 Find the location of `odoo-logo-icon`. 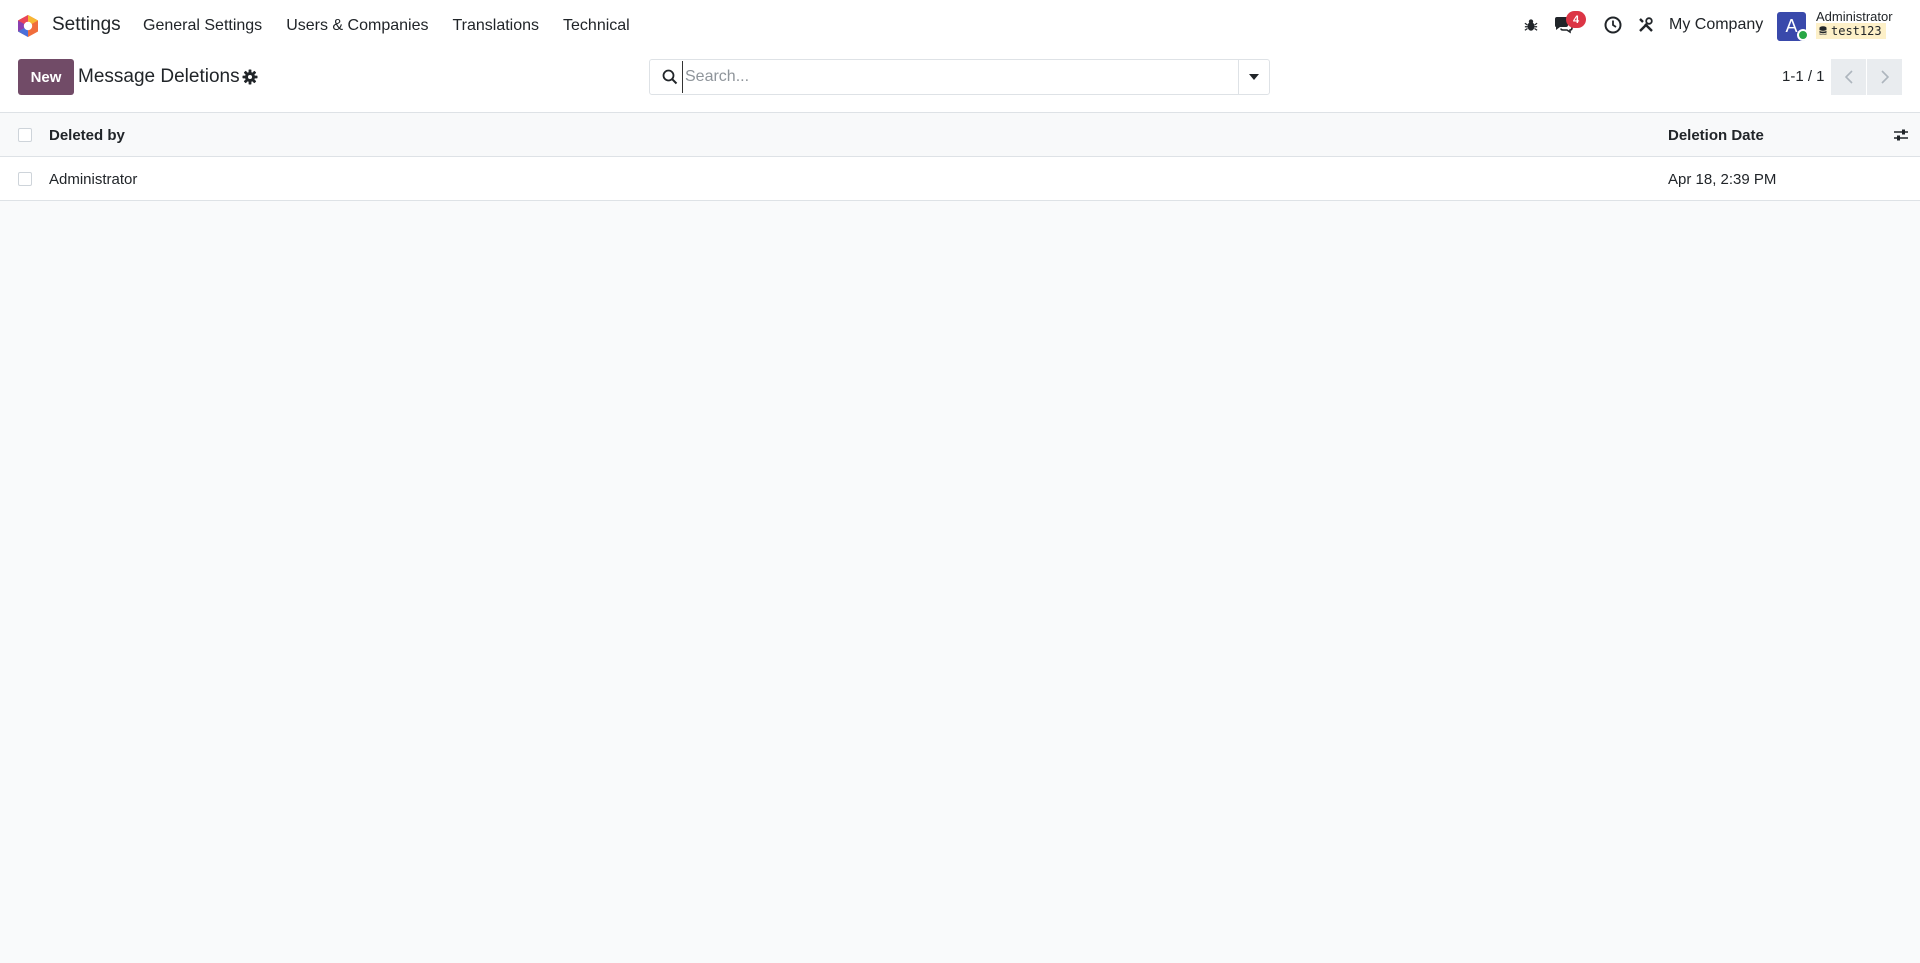

odoo-logo-icon is located at coordinates (28, 26).